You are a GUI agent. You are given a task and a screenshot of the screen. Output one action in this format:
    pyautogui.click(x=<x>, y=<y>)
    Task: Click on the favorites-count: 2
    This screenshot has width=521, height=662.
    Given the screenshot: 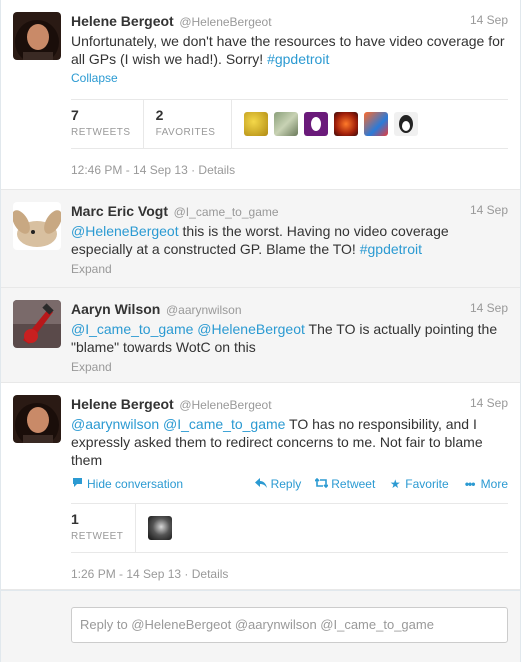 What is the action you would take?
    pyautogui.click(x=159, y=115)
    